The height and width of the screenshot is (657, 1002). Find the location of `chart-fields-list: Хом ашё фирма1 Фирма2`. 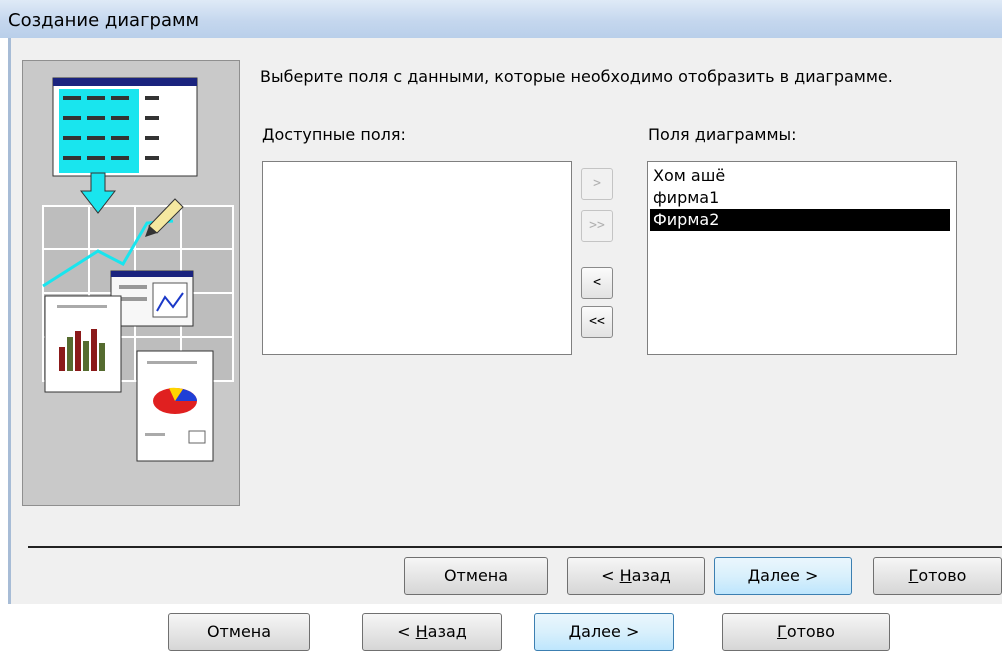

chart-fields-list: Хом ашё фирма1 Фирма2 is located at coordinates (802, 258).